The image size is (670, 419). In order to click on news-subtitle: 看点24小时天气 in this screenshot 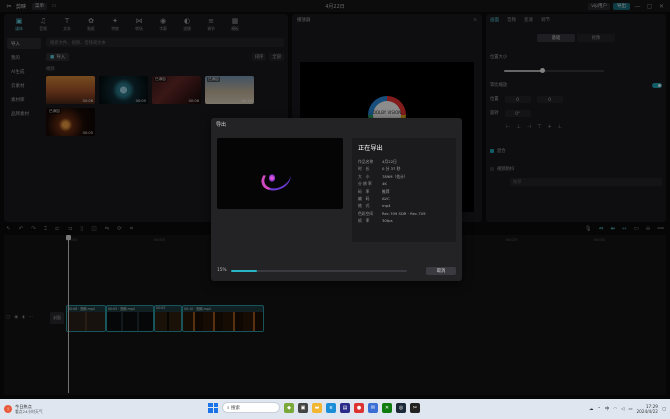, I will do `click(29, 411)`.